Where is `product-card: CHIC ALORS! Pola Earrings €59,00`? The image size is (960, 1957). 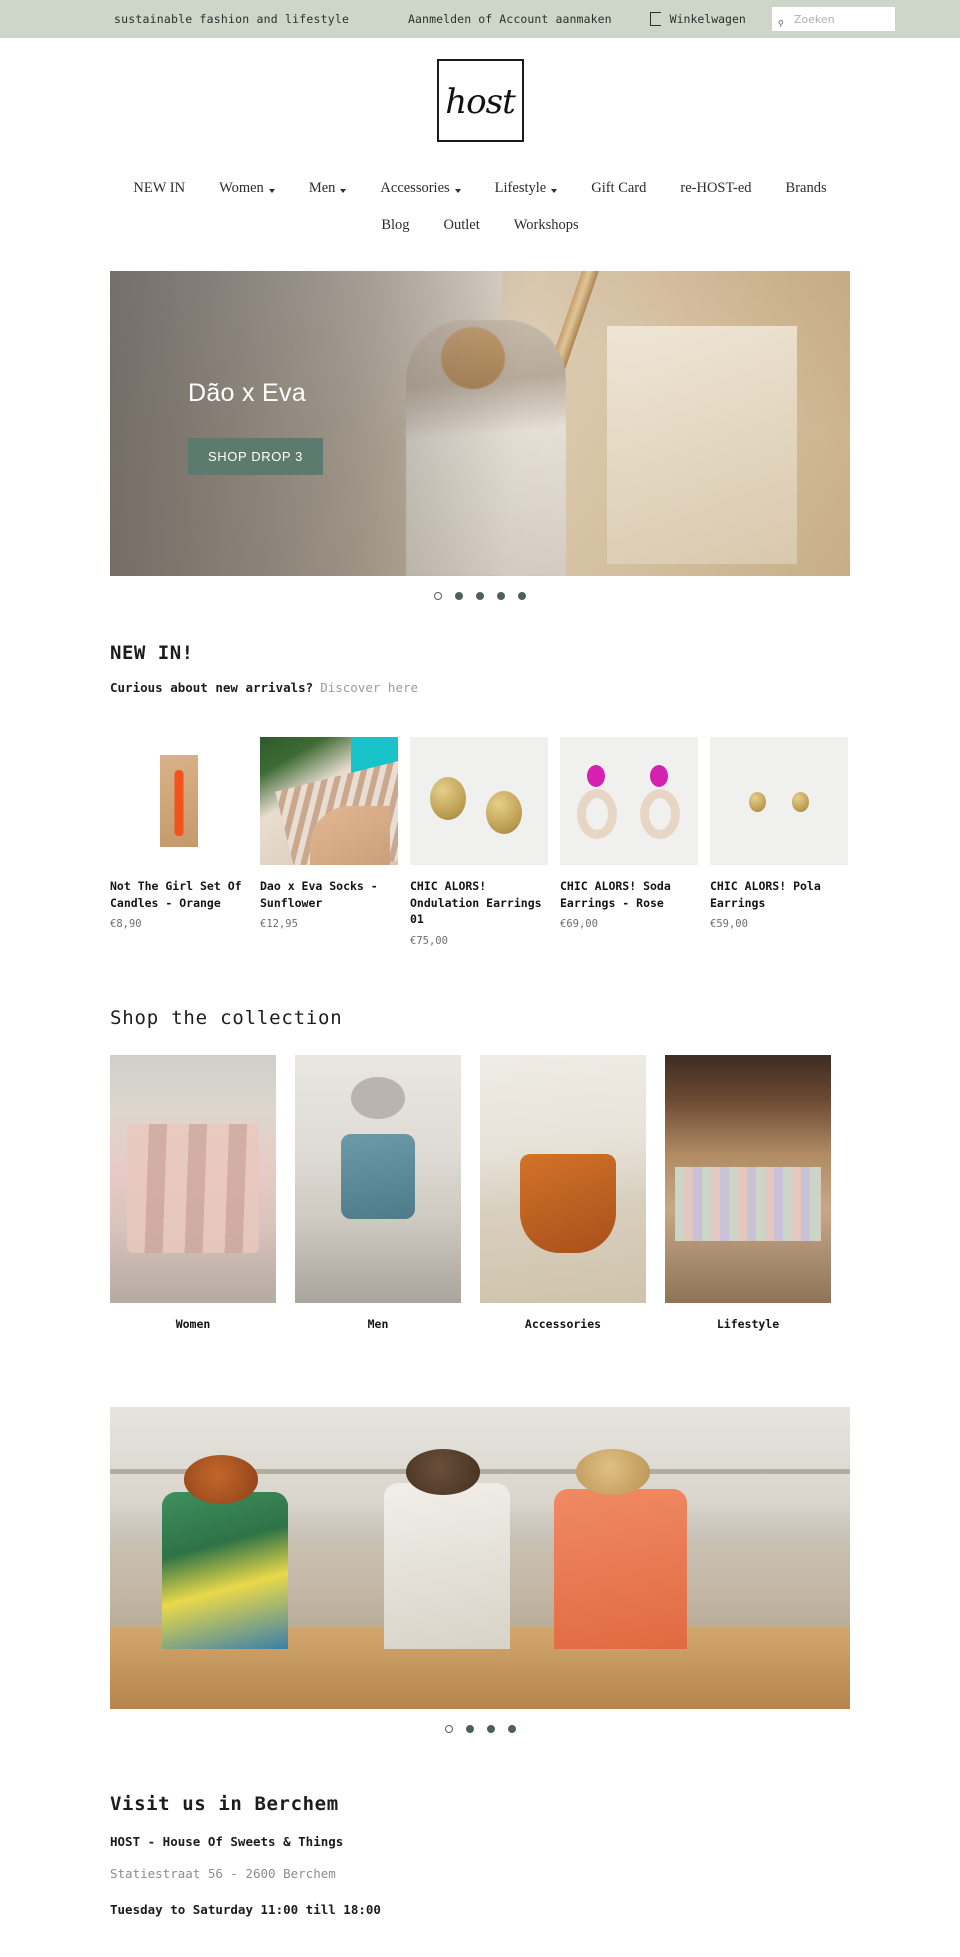 product-card: CHIC ALORS! Pola Earrings €59,00 is located at coordinates (779, 842).